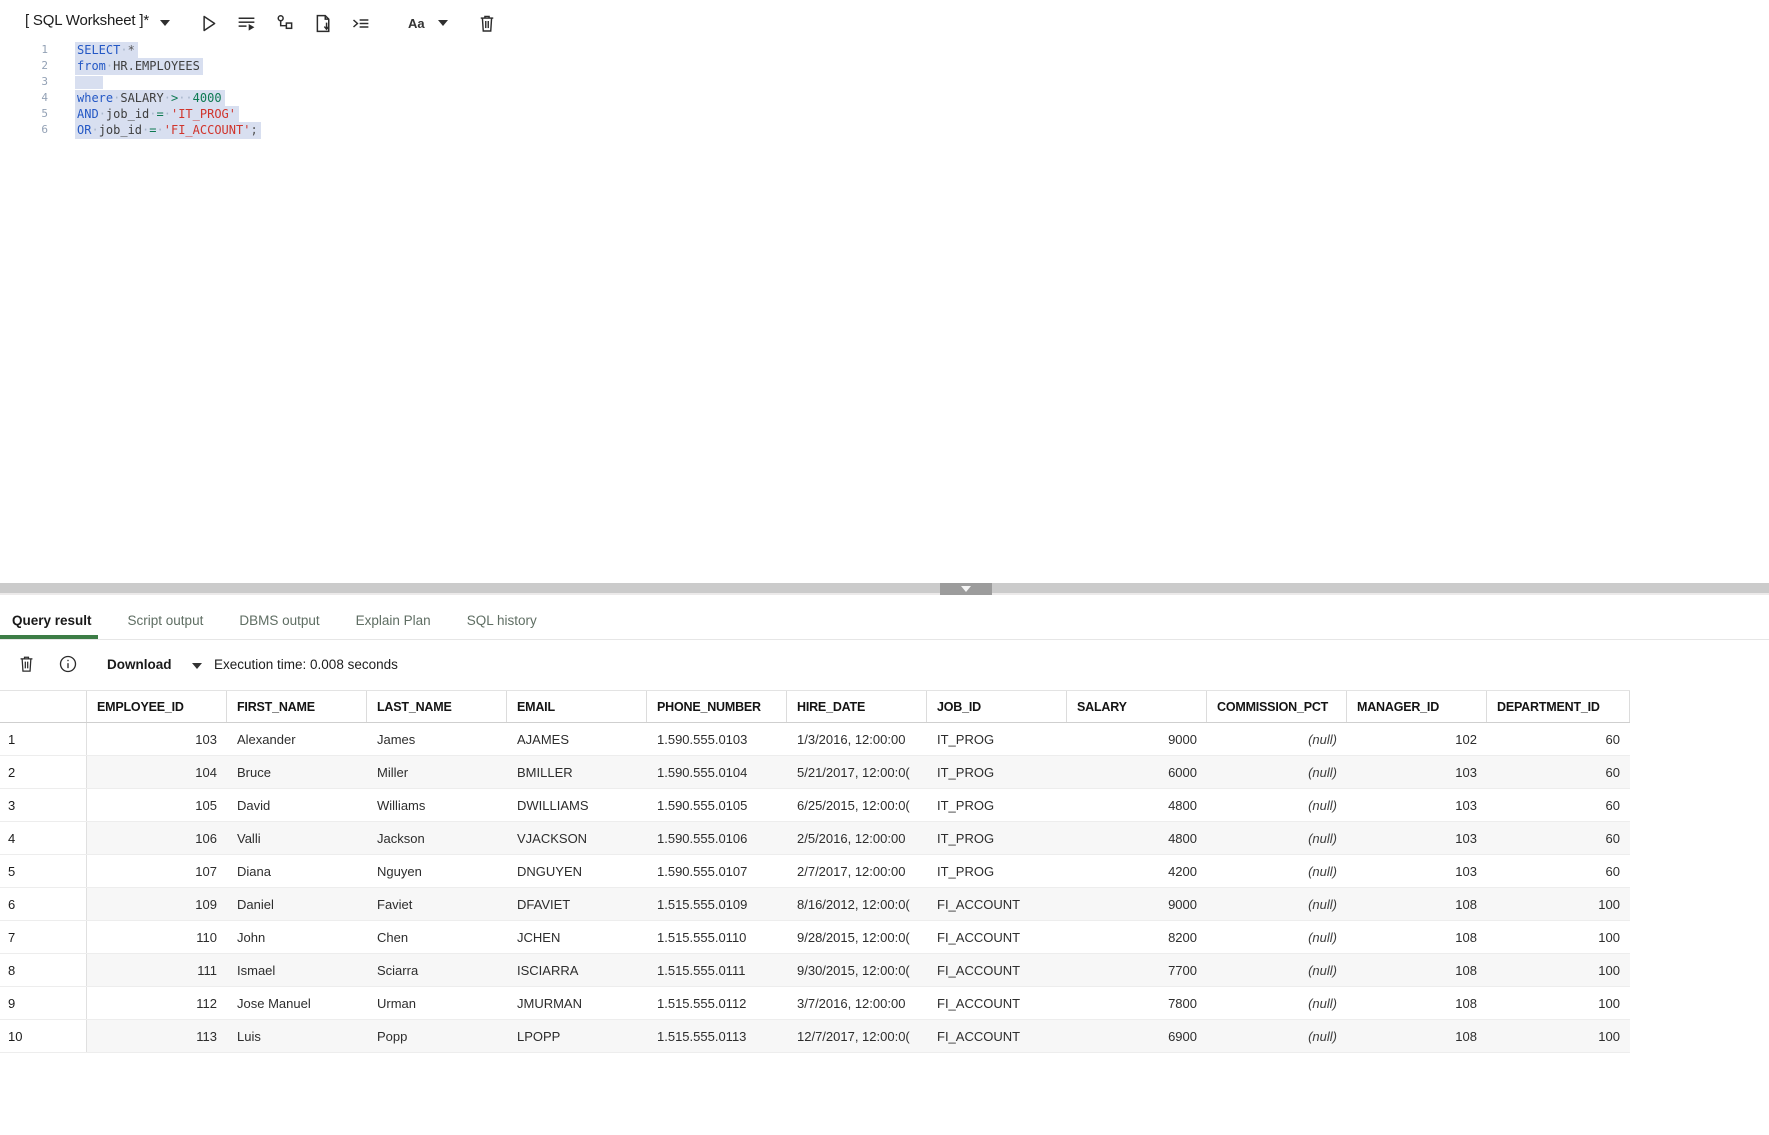 This screenshot has height=1135, width=1769. I want to click on row-number-cell: 1, so click(43, 739).